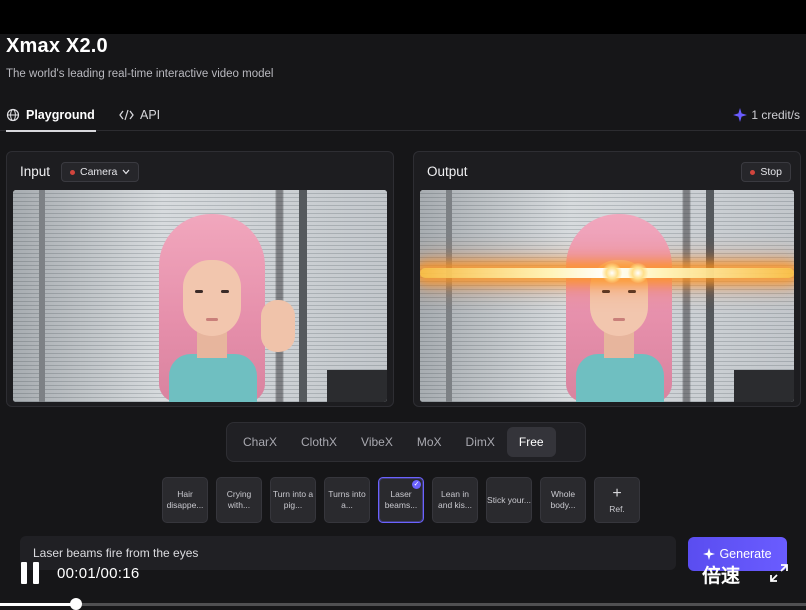 The width and height of the screenshot is (806, 610). What do you see at coordinates (126, 114) in the screenshot?
I see `code-icon` at bounding box center [126, 114].